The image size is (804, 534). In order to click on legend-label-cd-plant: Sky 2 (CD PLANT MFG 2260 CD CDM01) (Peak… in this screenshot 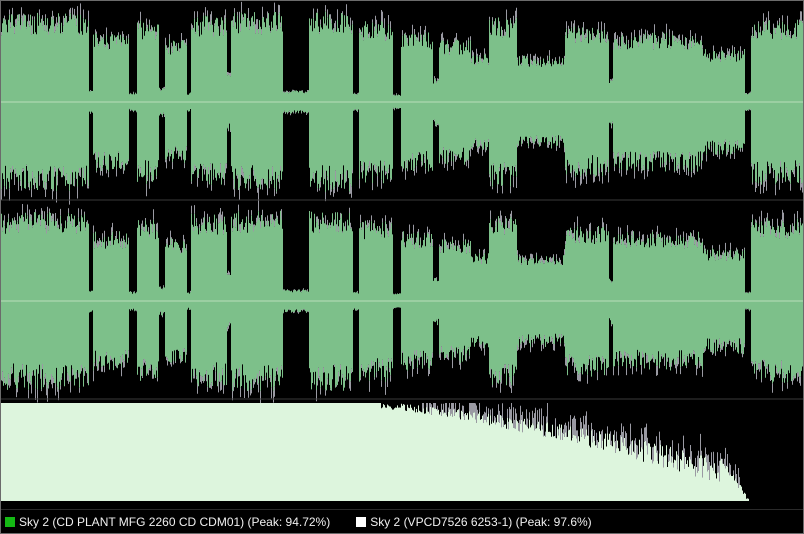, I will do `click(175, 521)`.